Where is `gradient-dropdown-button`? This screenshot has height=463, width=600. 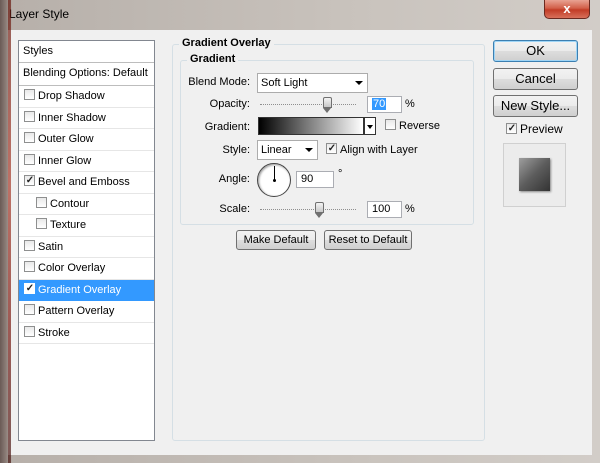
gradient-dropdown-button is located at coordinates (370, 126).